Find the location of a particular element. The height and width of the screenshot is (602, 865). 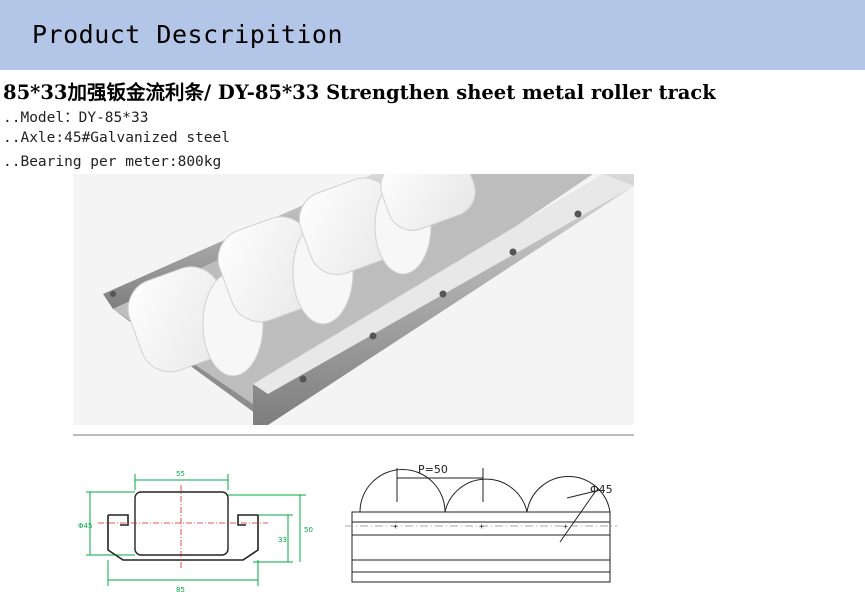

dim-inner: 33 is located at coordinates (282, 540).